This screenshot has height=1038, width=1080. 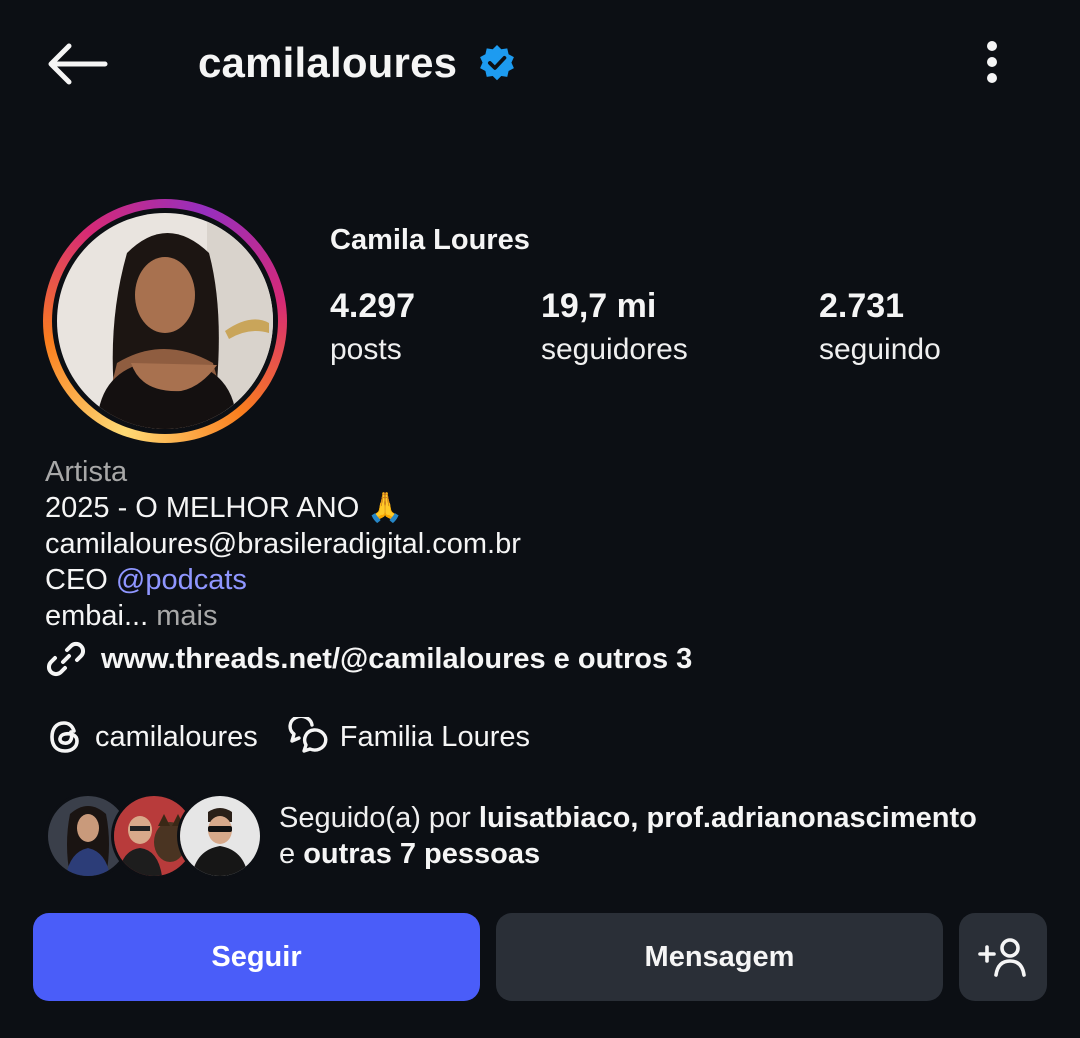 What do you see at coordinates (599, 306) in the screenshot?
I see `stat-followers-value: 19,7 mi` at bounding box center [599, 306].